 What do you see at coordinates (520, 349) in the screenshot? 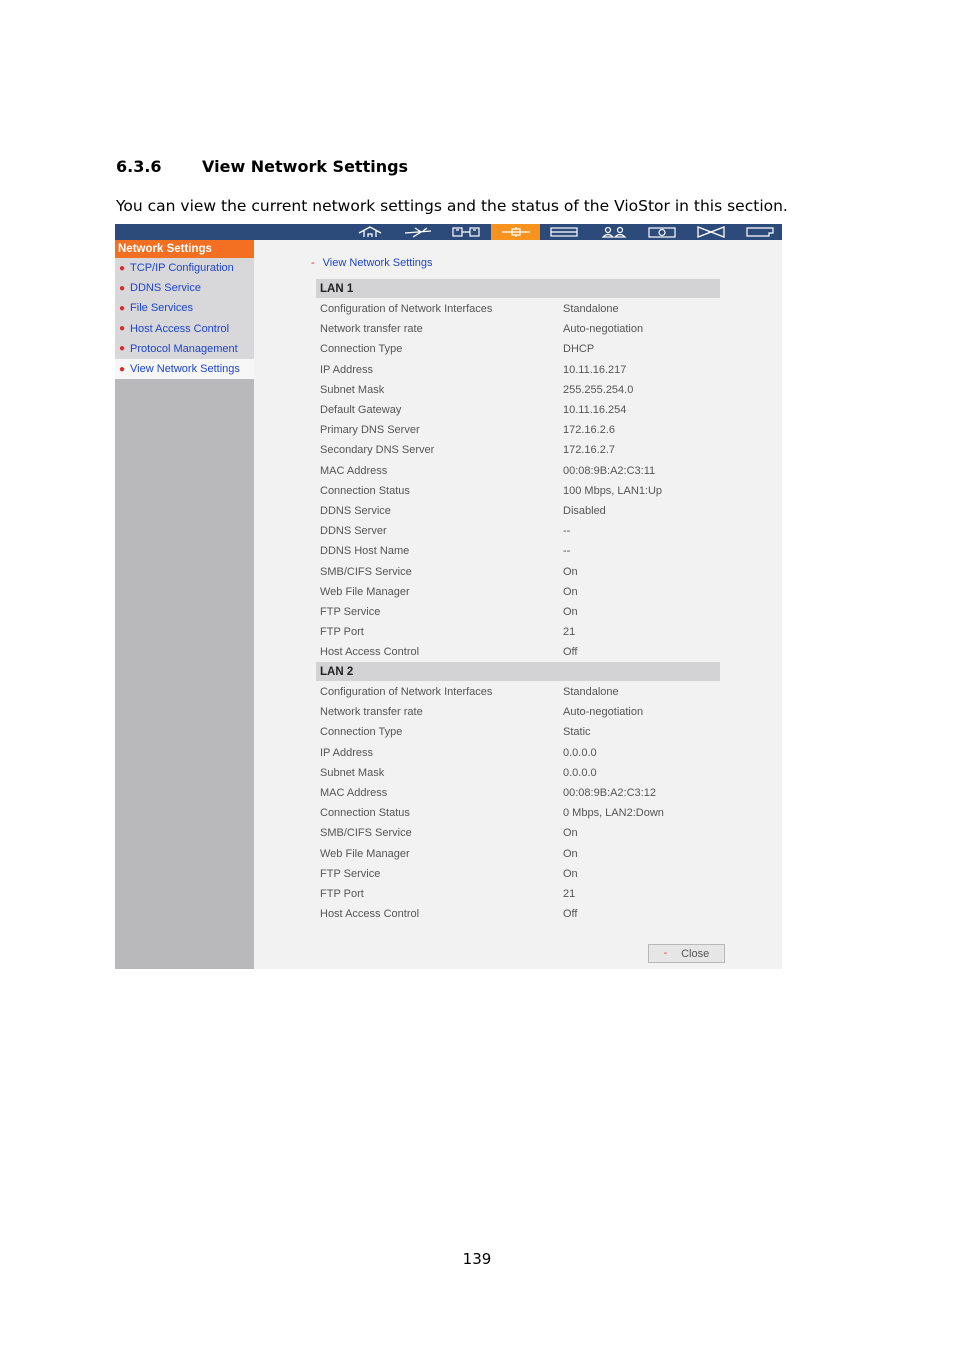
I see `table-row: Connection Type DHCP` at bounding box center [520, 349].